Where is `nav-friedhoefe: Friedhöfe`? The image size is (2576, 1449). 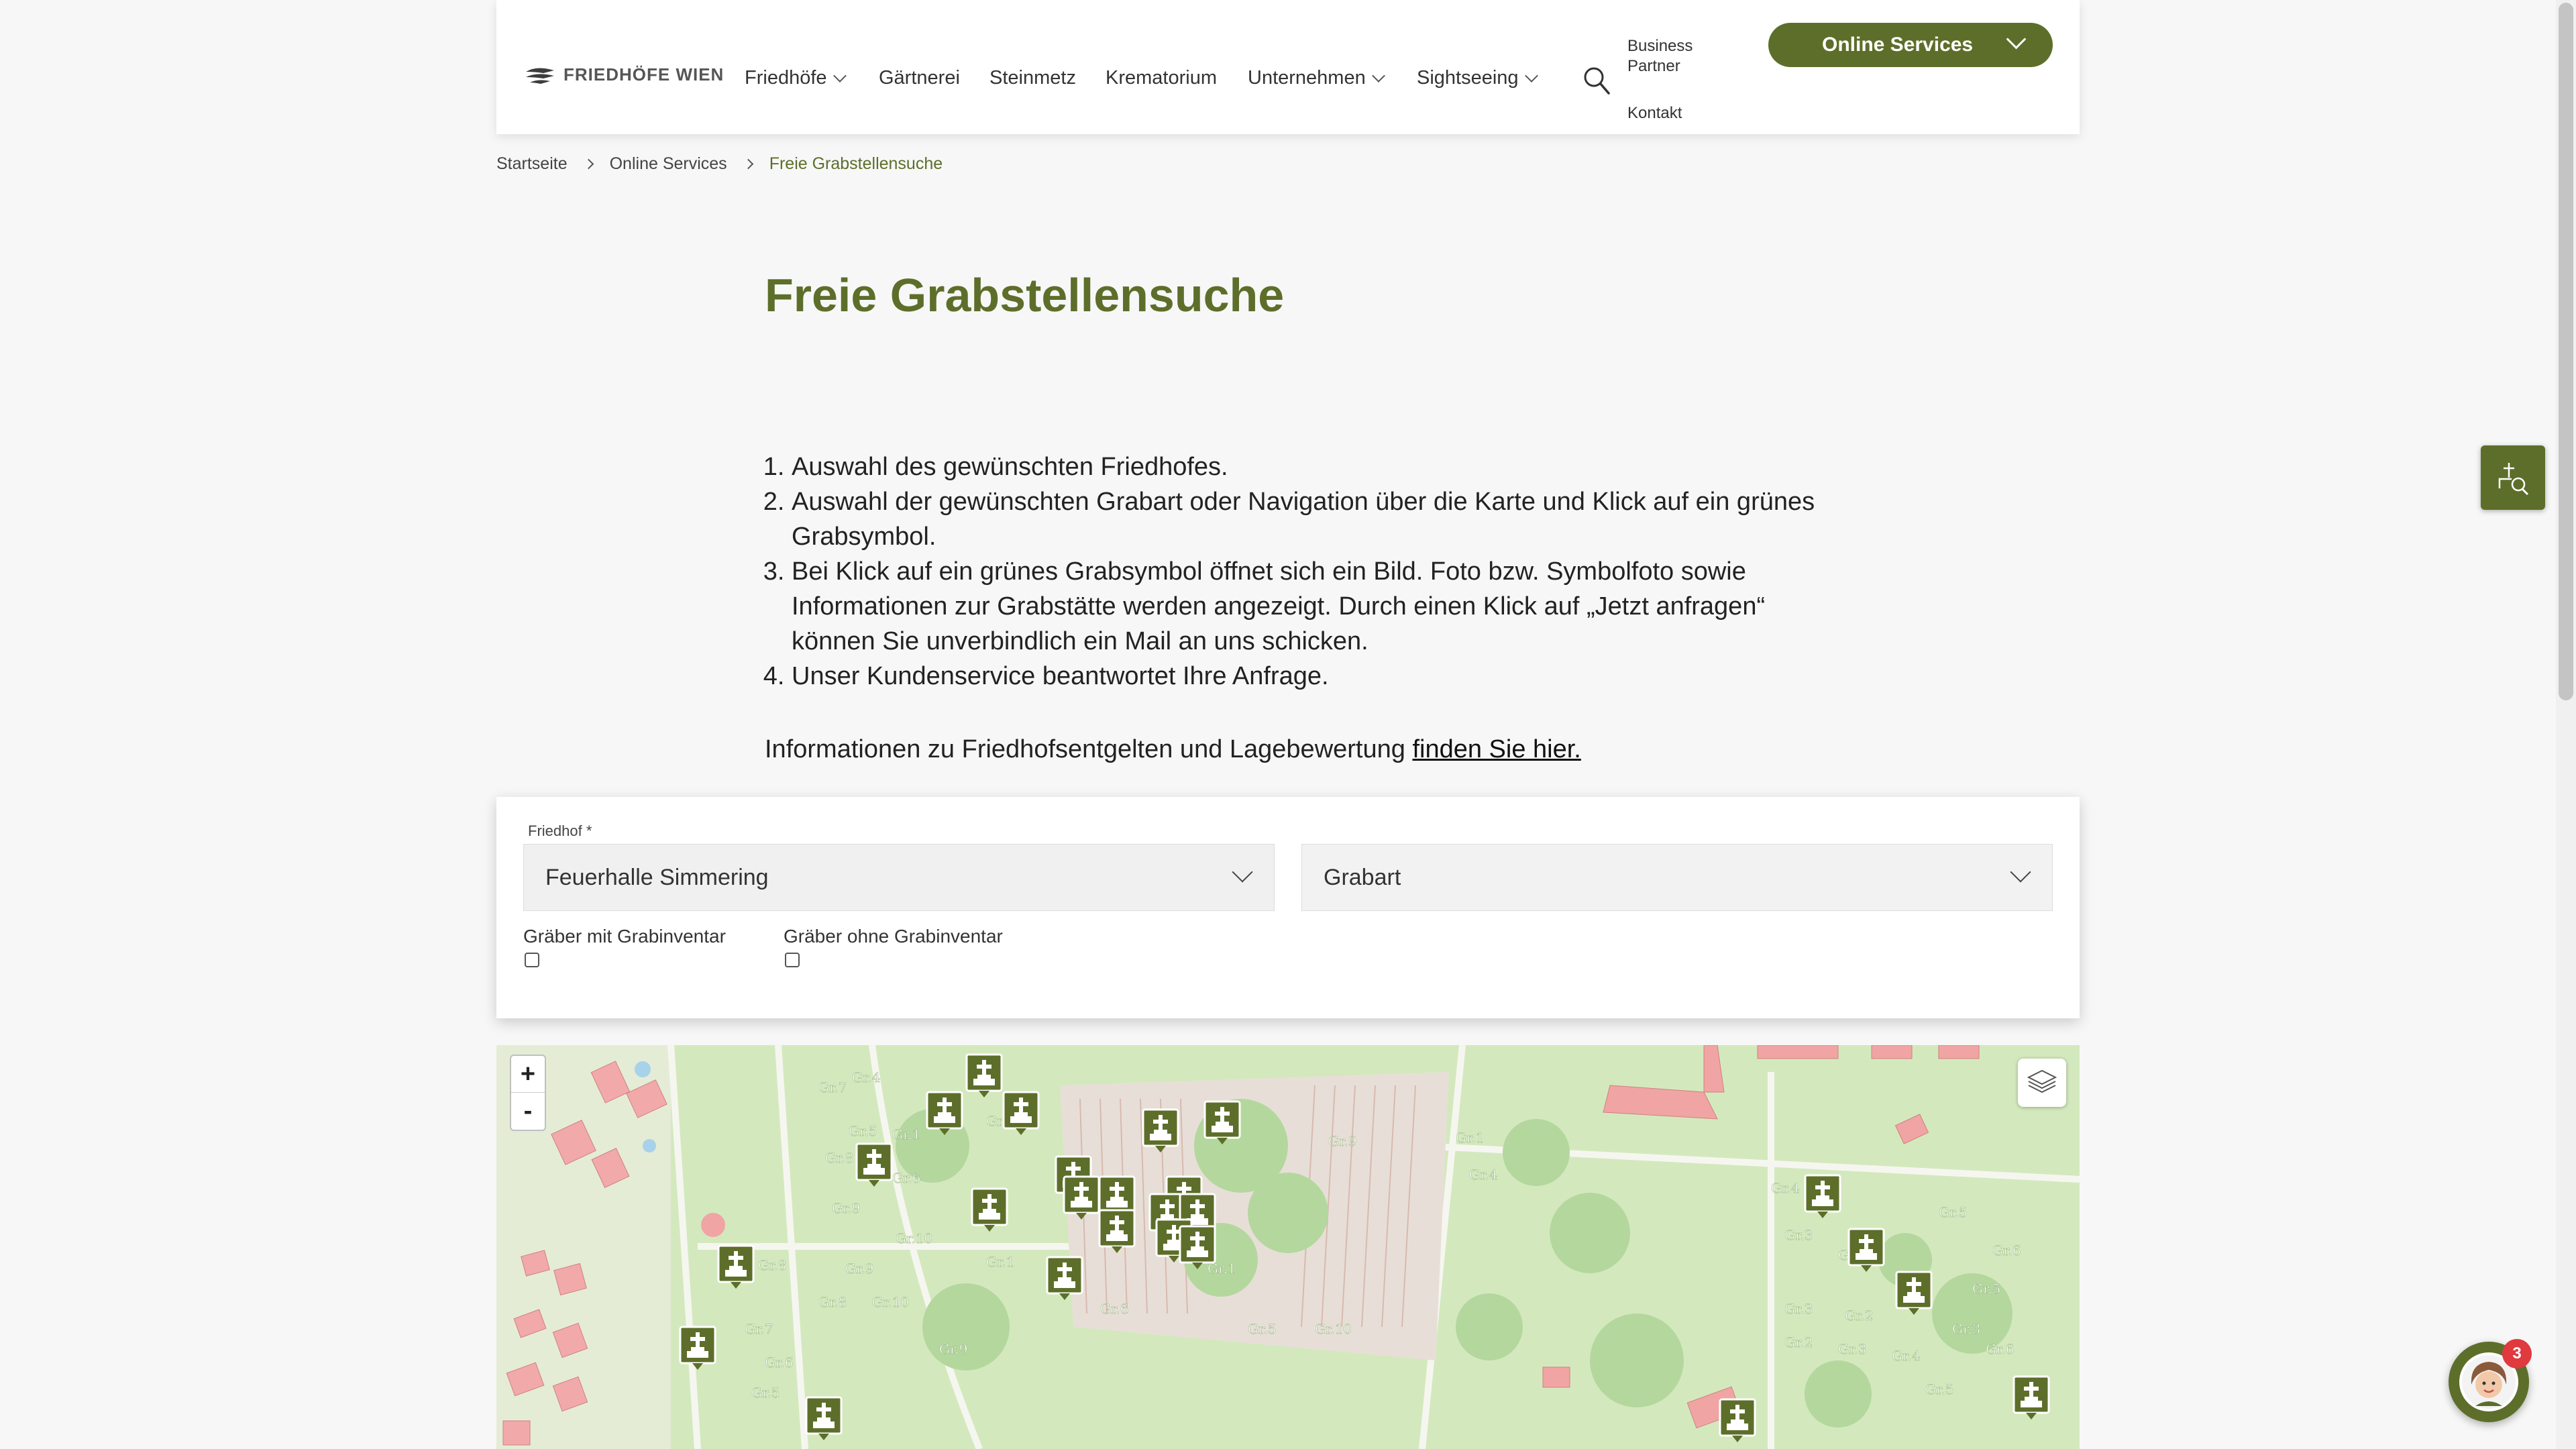
nav-friedhoefe: Friedhöfe is located at coordinates (796, 78).